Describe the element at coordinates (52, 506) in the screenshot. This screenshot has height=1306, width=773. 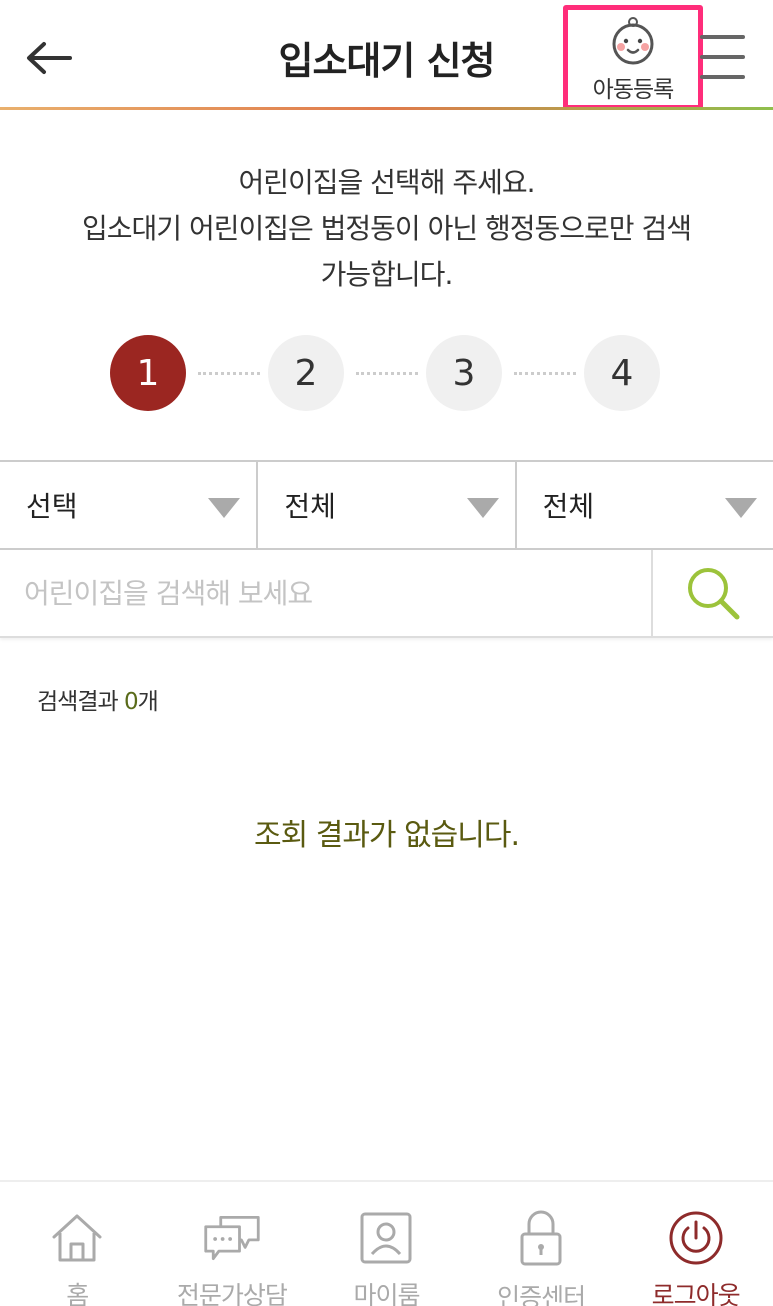
I see `filter-value: 선택` at that location.